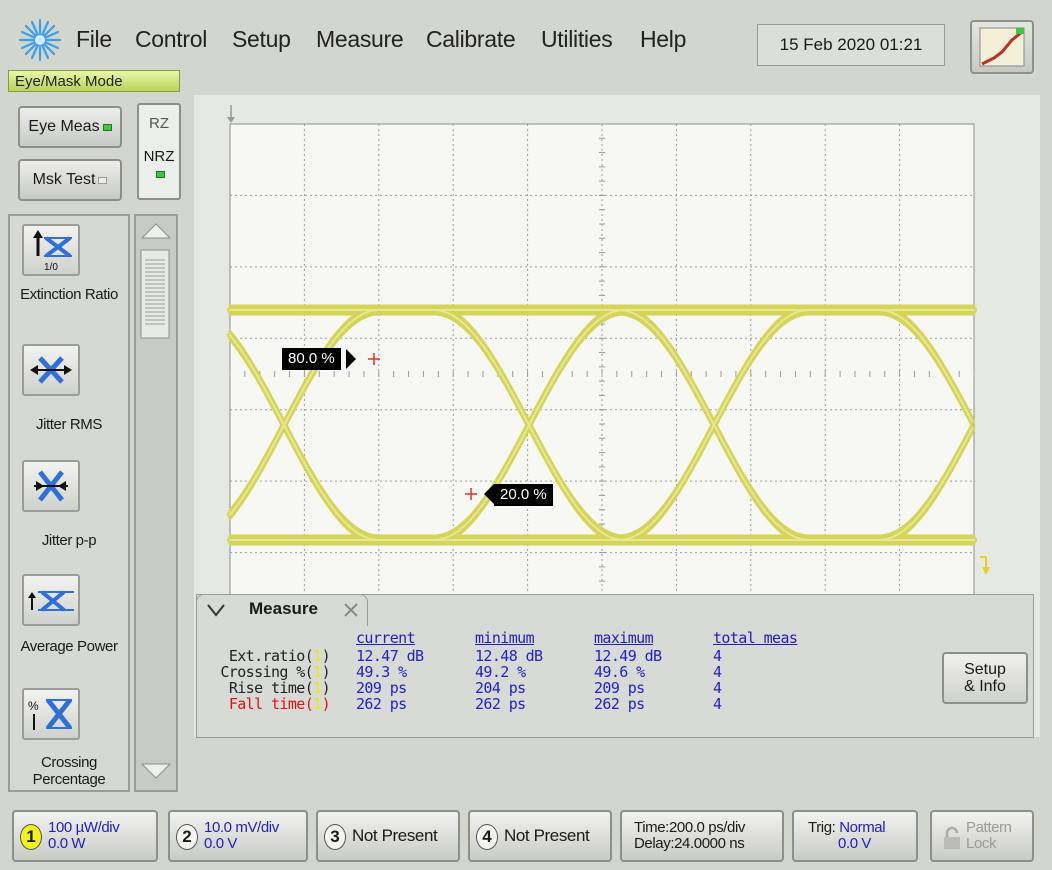 This screenshot has width=1052, height=870. I want to click on pattern-lock-line2: Lock, so click(981, 843).